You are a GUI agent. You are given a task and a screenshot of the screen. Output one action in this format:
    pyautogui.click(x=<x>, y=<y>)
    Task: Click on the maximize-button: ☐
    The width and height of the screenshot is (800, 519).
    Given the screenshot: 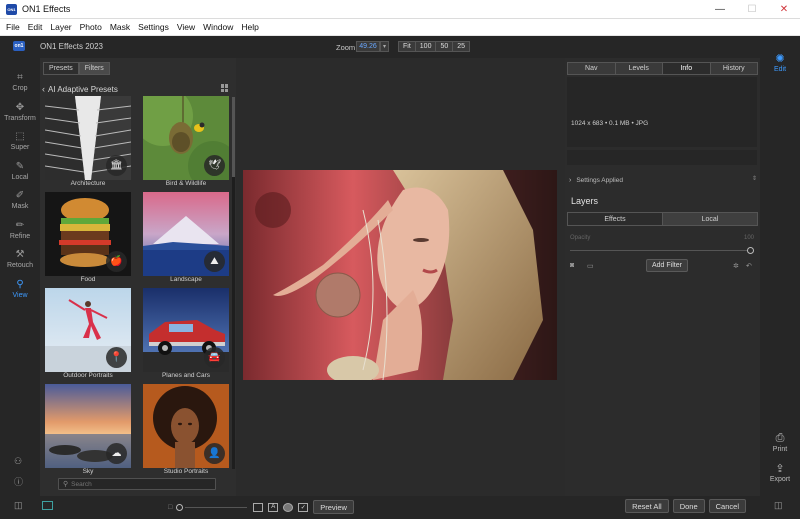 What is the action you would take?
    pyautogui.click(x=752, y=9)
    